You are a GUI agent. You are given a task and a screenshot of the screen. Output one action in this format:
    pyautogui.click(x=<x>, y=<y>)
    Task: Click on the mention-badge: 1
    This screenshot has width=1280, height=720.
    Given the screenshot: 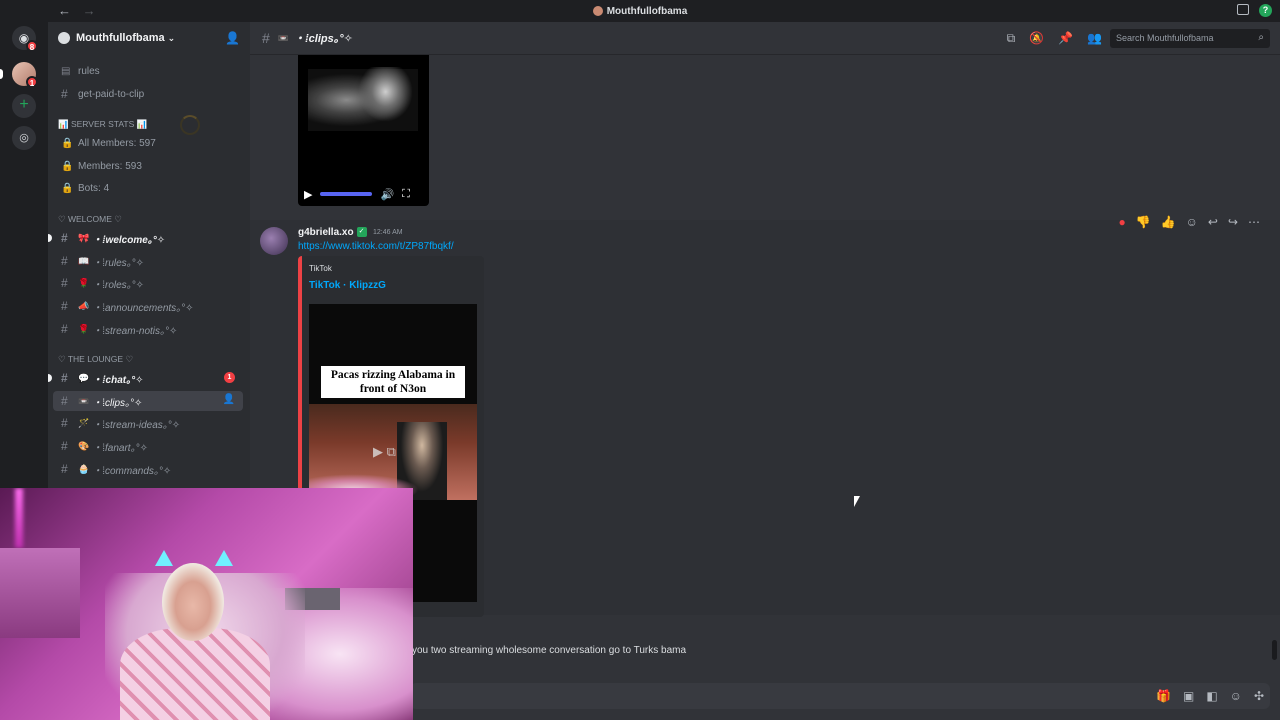 What is the action you would take?
    pyautogui.click(x=229, y=377)
    